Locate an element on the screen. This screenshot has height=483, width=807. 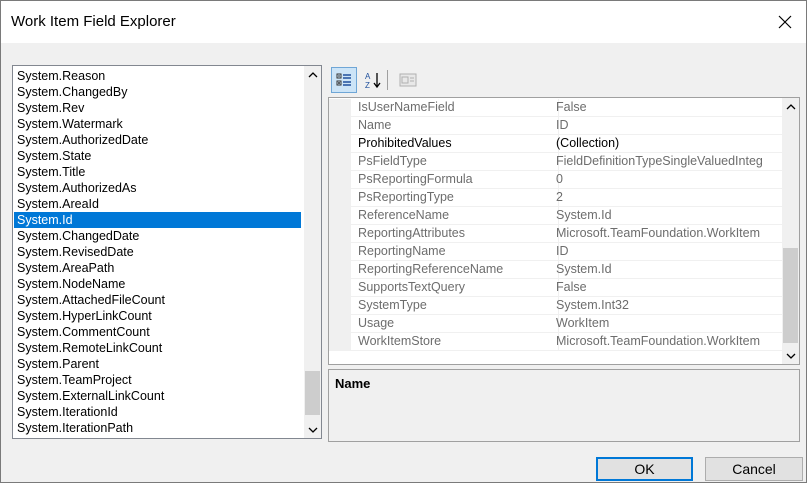
property-row: ProhibitedValues (Collection) is located at coordinates (557, 144).